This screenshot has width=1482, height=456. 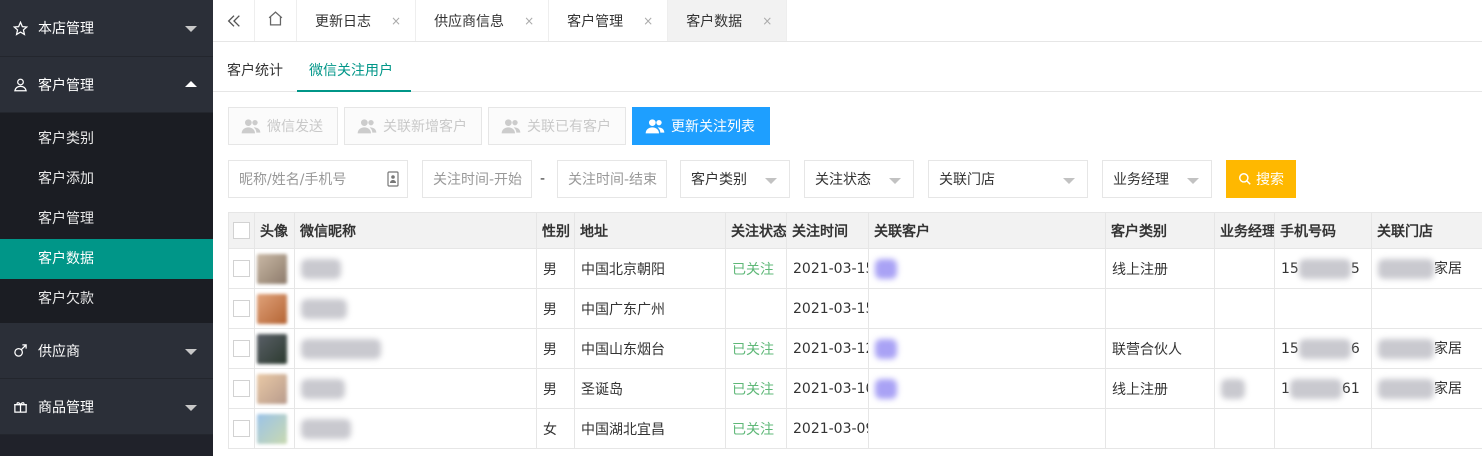 I want to click on nav-group-goods: 商品管理, so click(x=106, y=407).